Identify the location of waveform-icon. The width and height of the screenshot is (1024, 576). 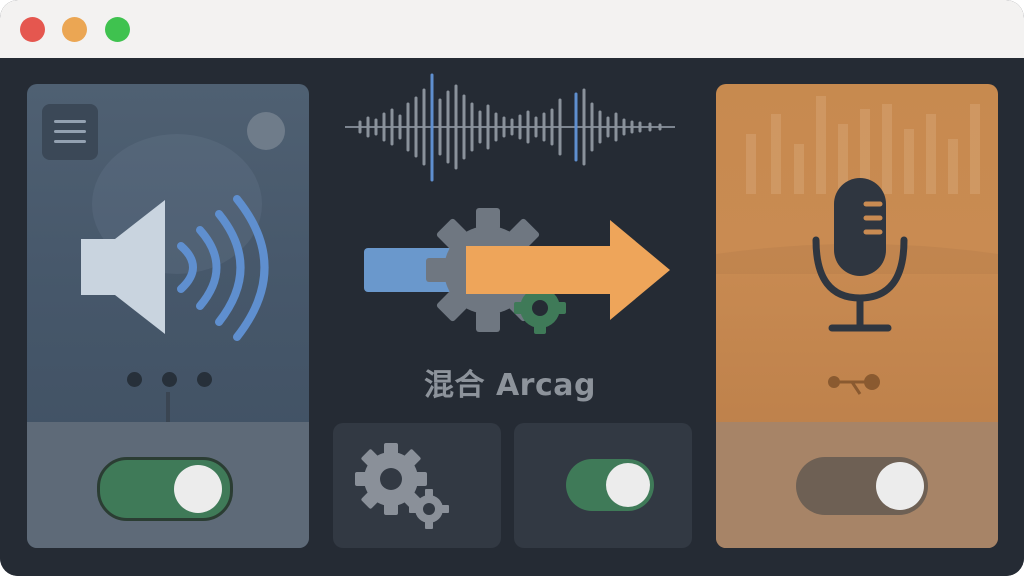
(510, 127).